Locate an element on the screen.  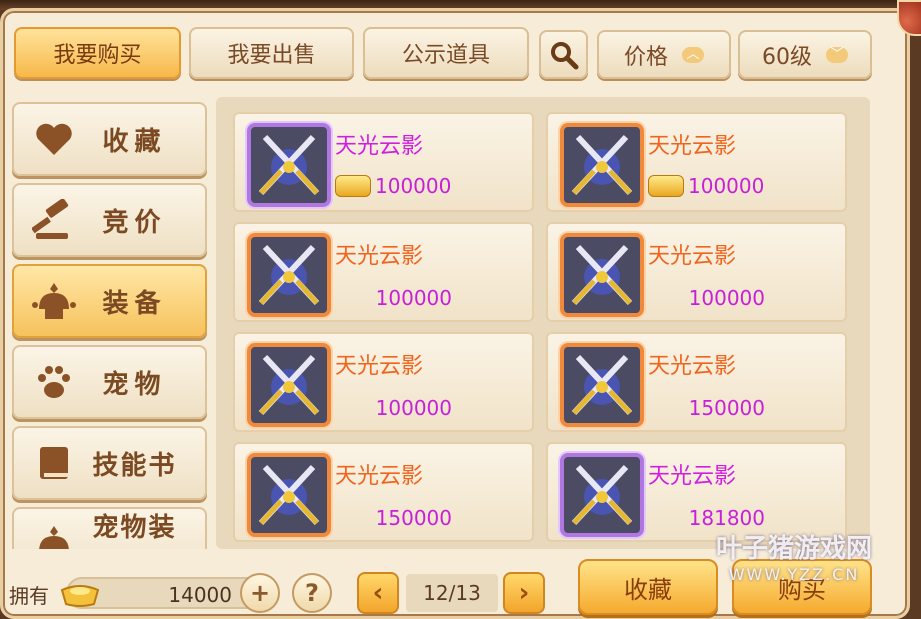
favorite-button: 收藏 is located at coordinates (648, 587).